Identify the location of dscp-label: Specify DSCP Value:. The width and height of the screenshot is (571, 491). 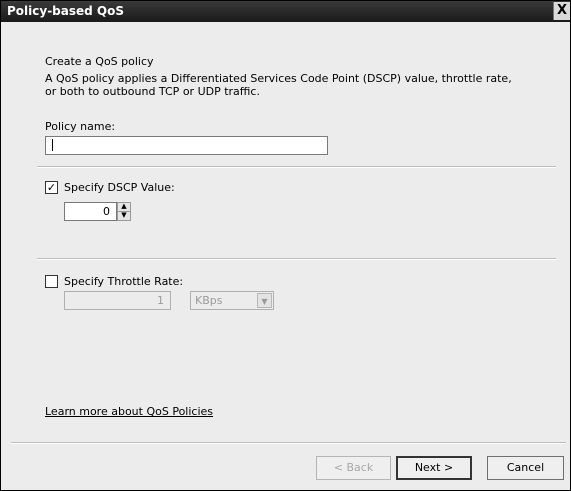
(119, 187).